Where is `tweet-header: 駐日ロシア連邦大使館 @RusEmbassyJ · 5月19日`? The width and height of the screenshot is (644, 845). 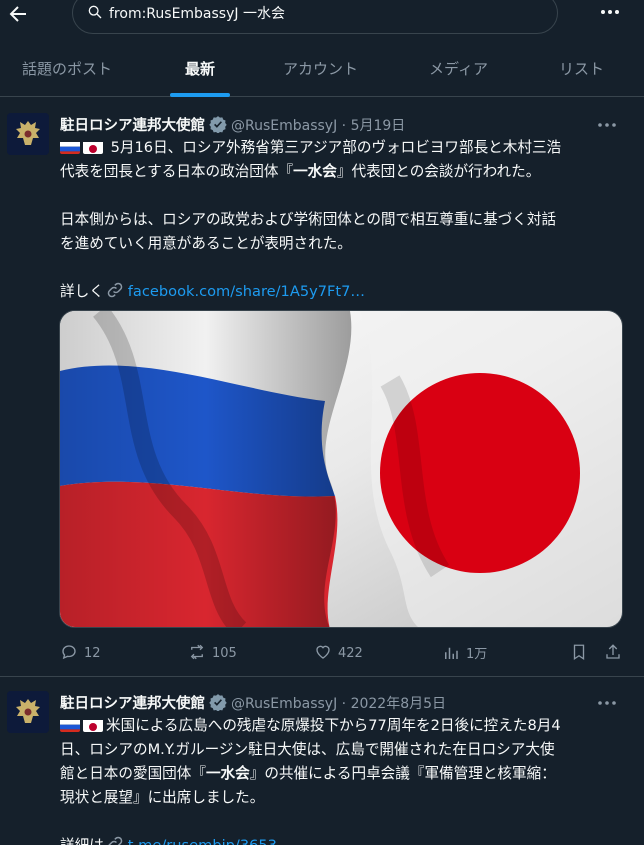 tweet-header: 駐日ロシア連邦大使館 @RusEmbassyJ · 5月19日 is located at coordinates (232, 124).